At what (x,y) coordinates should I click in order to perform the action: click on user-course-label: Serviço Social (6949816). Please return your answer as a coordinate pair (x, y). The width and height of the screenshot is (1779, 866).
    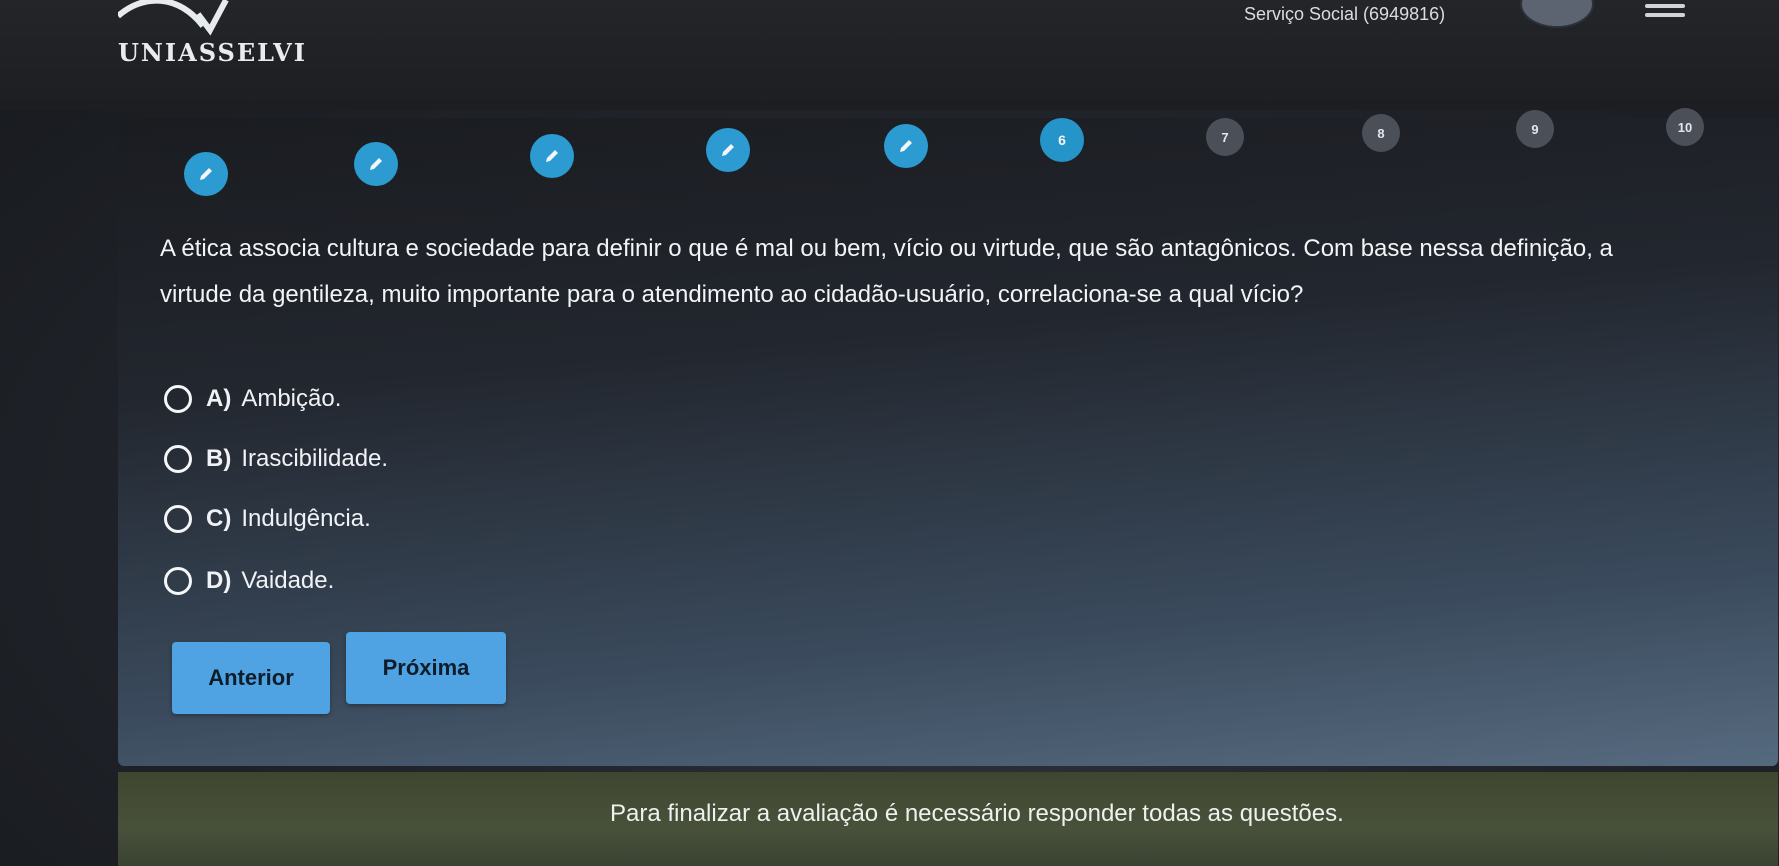
    Looking at the image, I should click on (1345, 14).